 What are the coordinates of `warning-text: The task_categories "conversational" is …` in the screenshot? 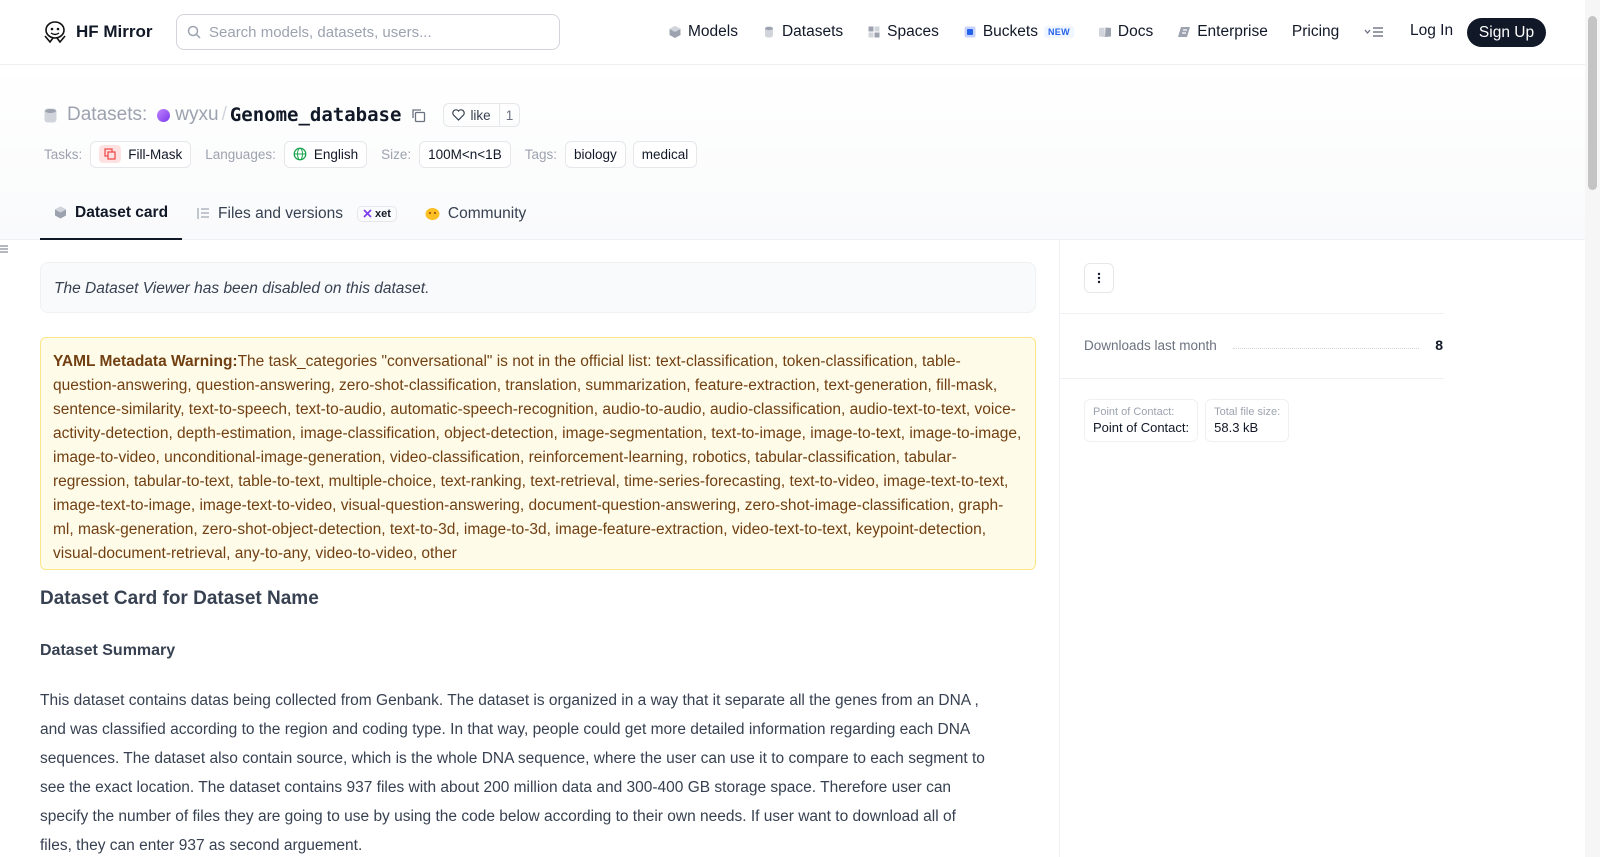 It's located at (537, 457).